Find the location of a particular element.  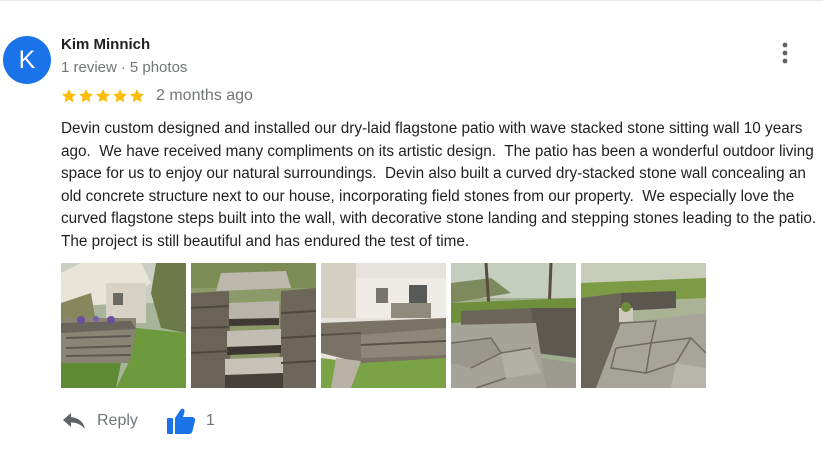

like-button: 1 is located at coordinates (190, 421).